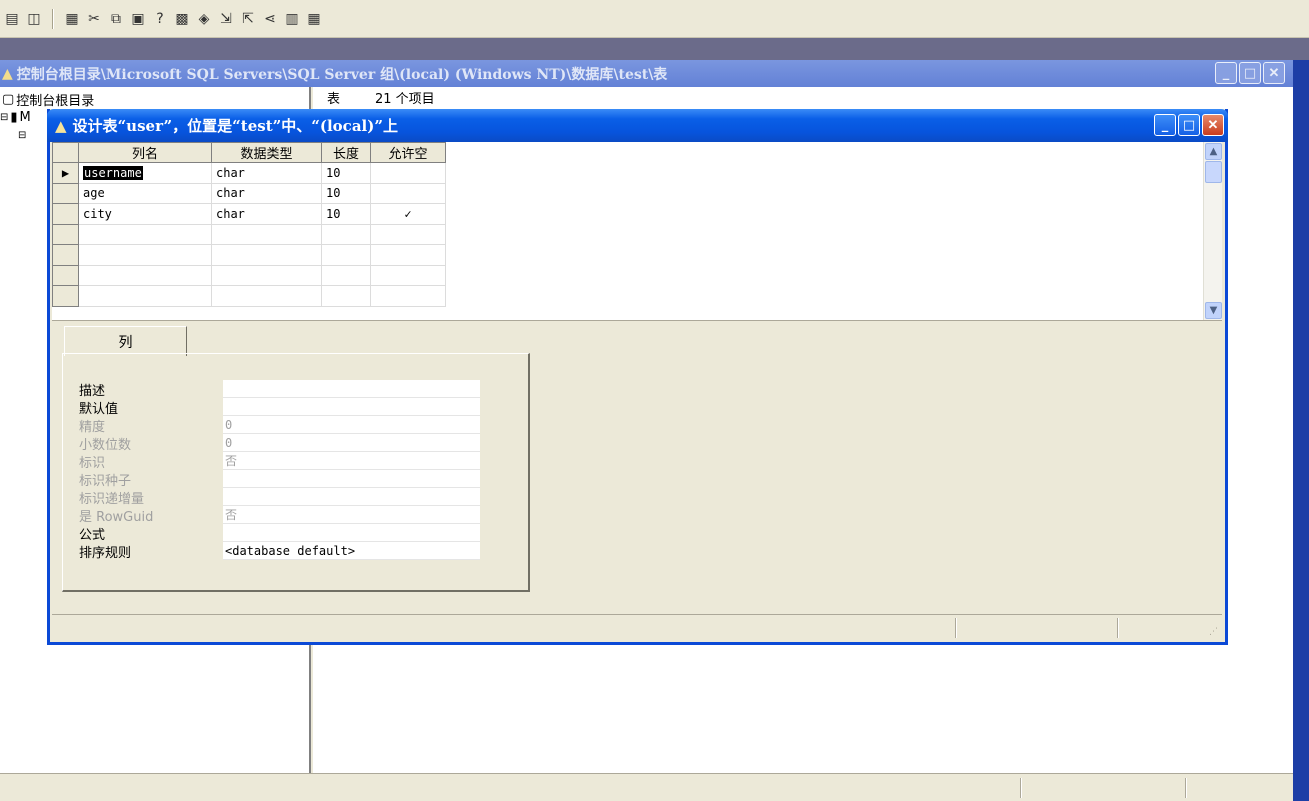  I want to click on default-value-field, so click(351, 407).